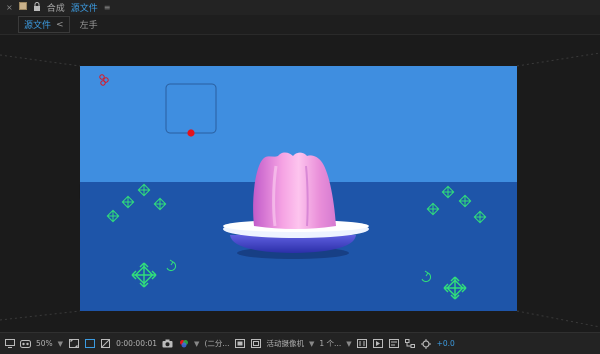  What do you see at coordinates (410, 344) in the screenshot?
I see `flowchart-icon` at bounding box center [410, 344].